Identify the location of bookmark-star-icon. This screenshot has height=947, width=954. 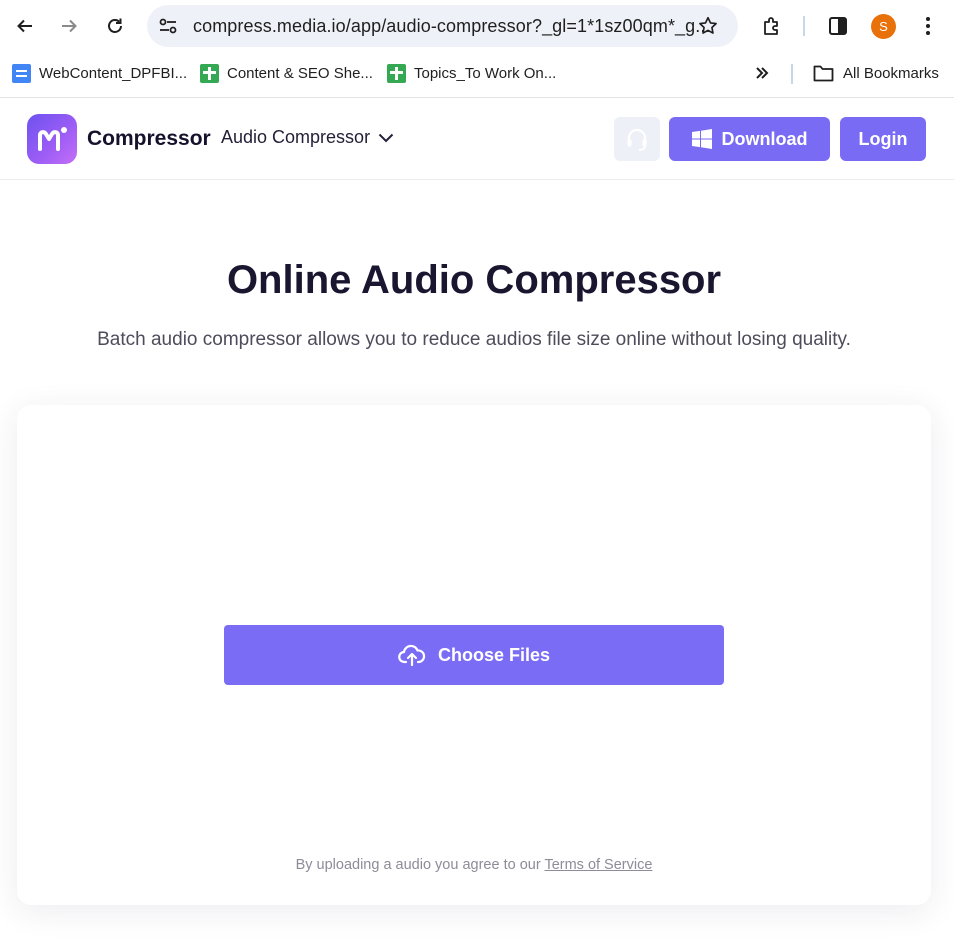
(708, 26).